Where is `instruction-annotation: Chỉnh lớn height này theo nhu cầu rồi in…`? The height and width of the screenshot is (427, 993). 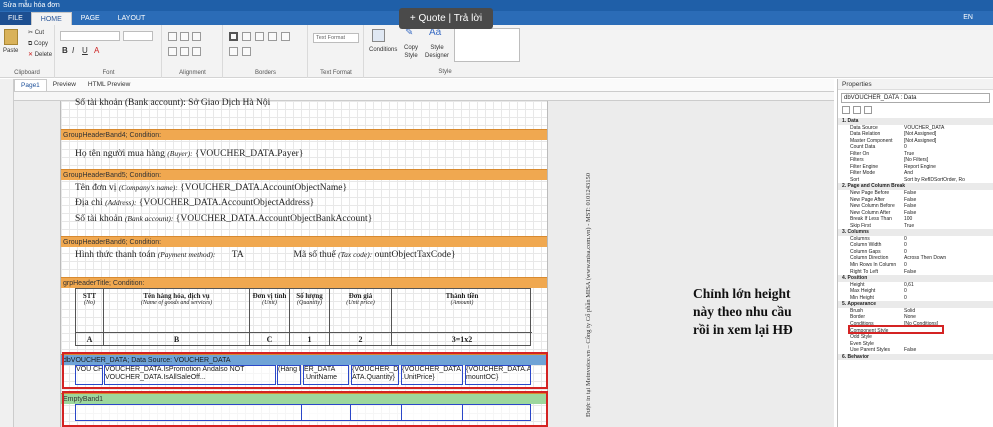
instruction-annotation: Chỉnh lớn height này theo nhu cầu rồi in… is located at coordinates (743, 311).